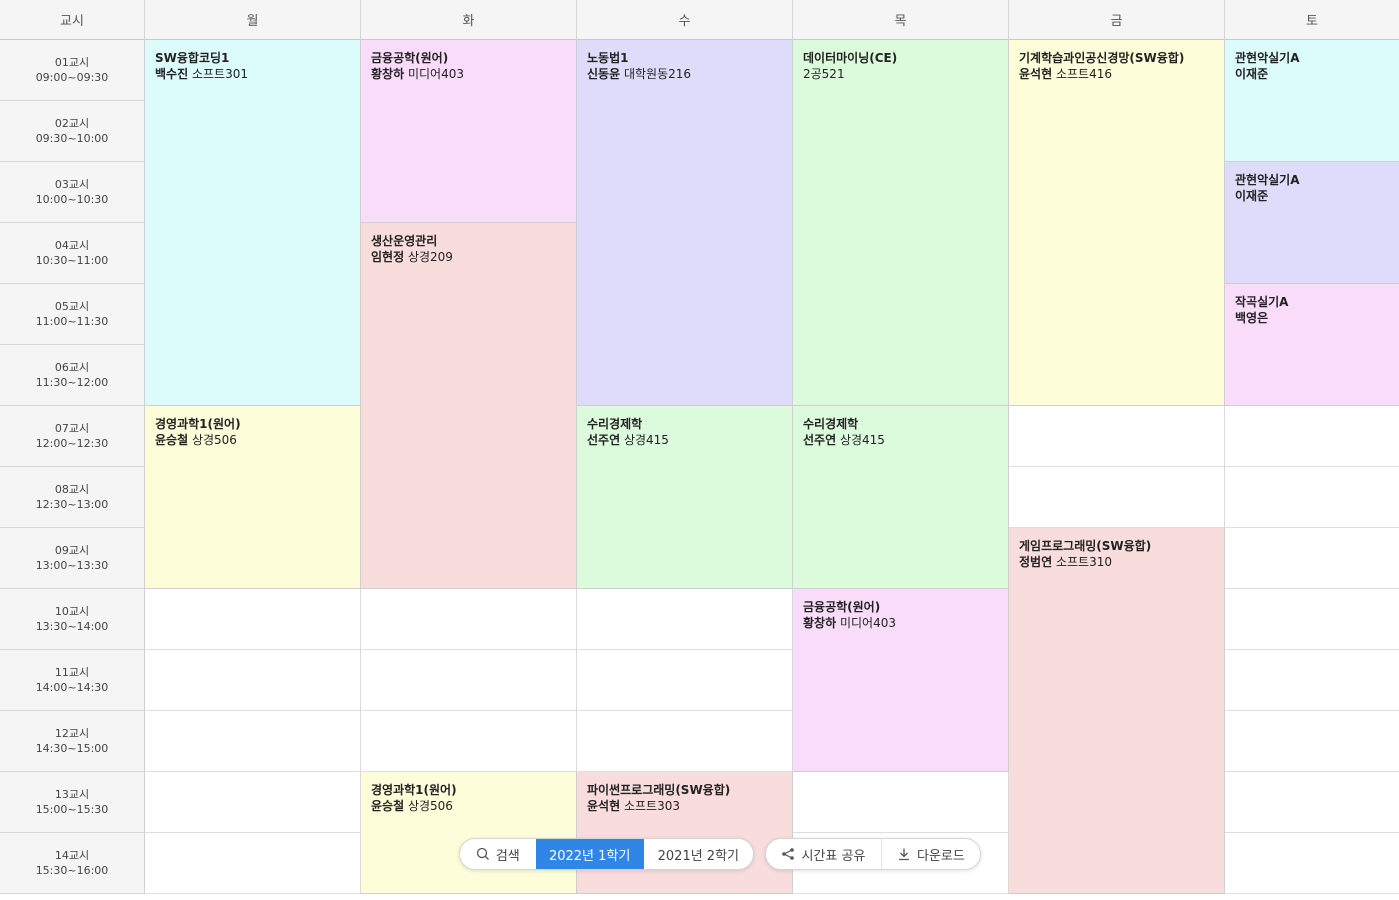 This screenshot has height=900, width=1399. I want to click on period-label: 08교시 12:30~13:00, so click(72, 497).